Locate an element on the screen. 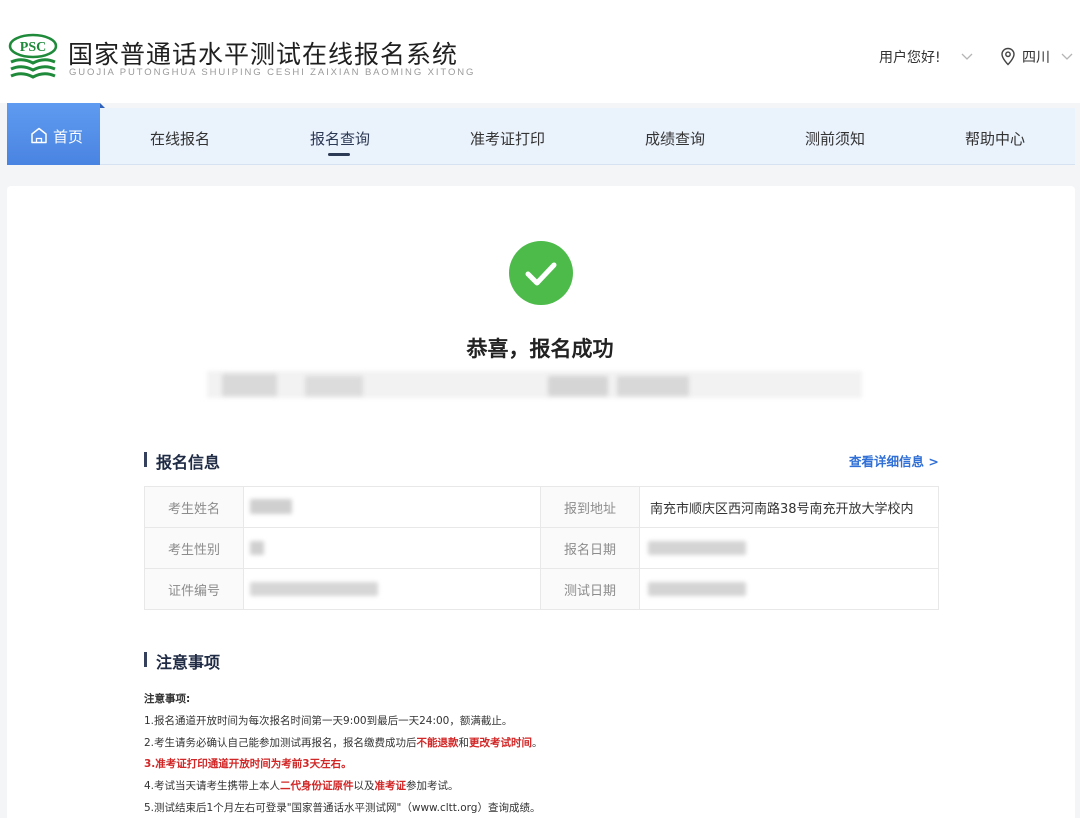 The width and height of the screenshot is (1080, 818). table-row: 考生姓名 报到地址 南充市顺庆区西河南路38号南充开放大学校内 is located at coordinates (541, 507).